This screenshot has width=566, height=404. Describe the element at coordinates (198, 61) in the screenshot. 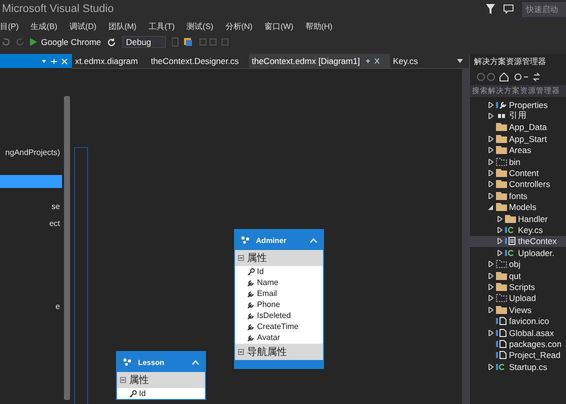

I see `document-tab: theContext.Designer.cs` at that location.